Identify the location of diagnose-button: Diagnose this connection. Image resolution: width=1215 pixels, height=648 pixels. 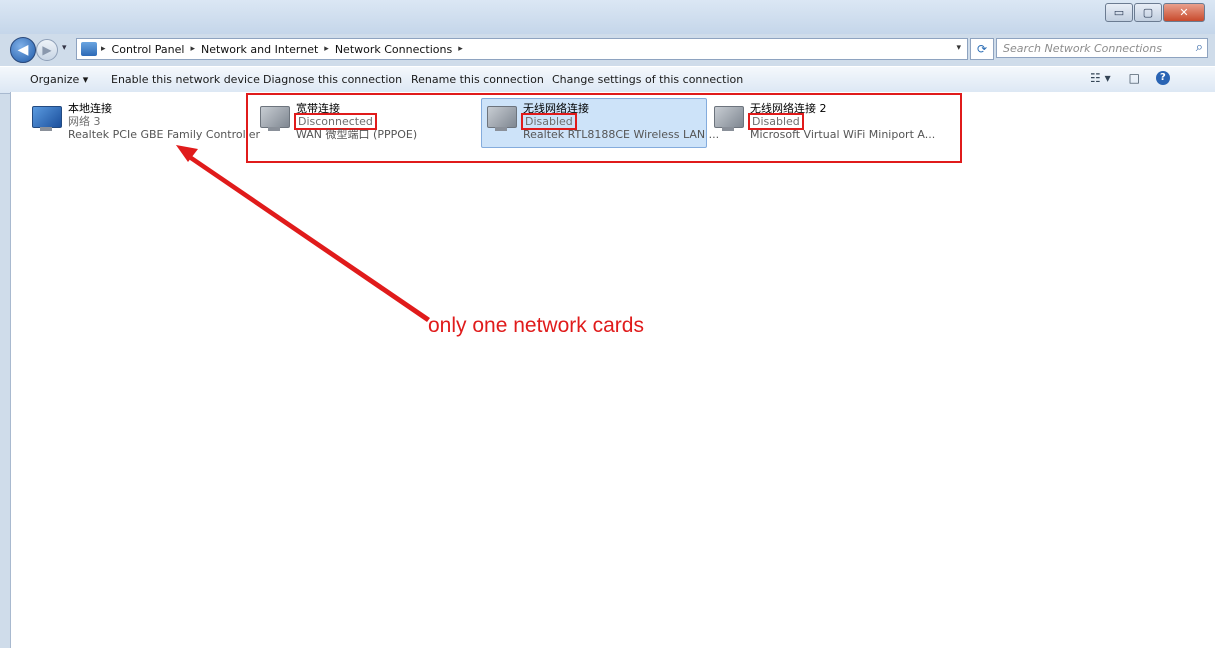
(332, 79).